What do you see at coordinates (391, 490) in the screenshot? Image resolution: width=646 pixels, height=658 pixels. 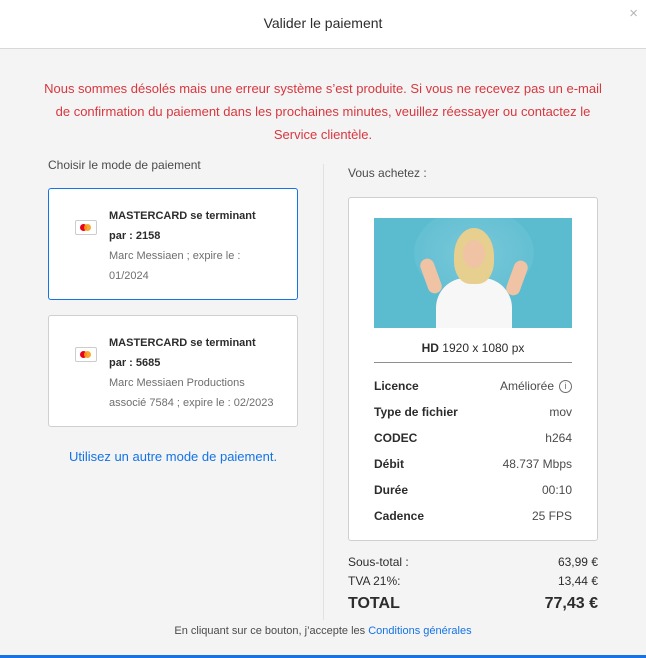 I see `spec-key: Durée` at bounding box center [391, 490].